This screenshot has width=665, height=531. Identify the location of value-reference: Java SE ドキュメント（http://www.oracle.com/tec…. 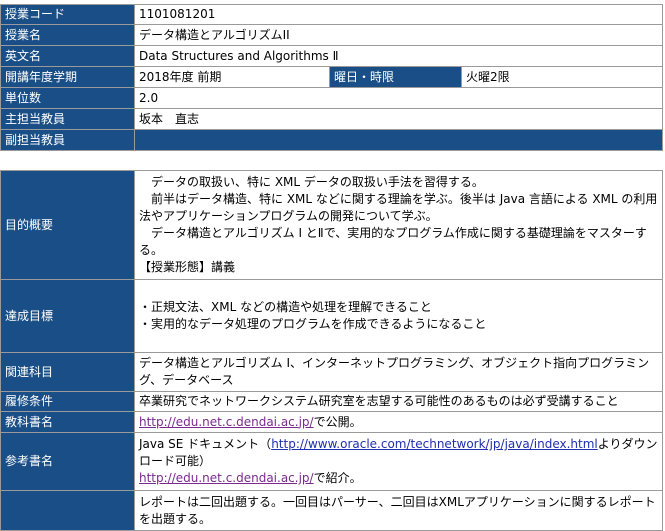
(398, 461).